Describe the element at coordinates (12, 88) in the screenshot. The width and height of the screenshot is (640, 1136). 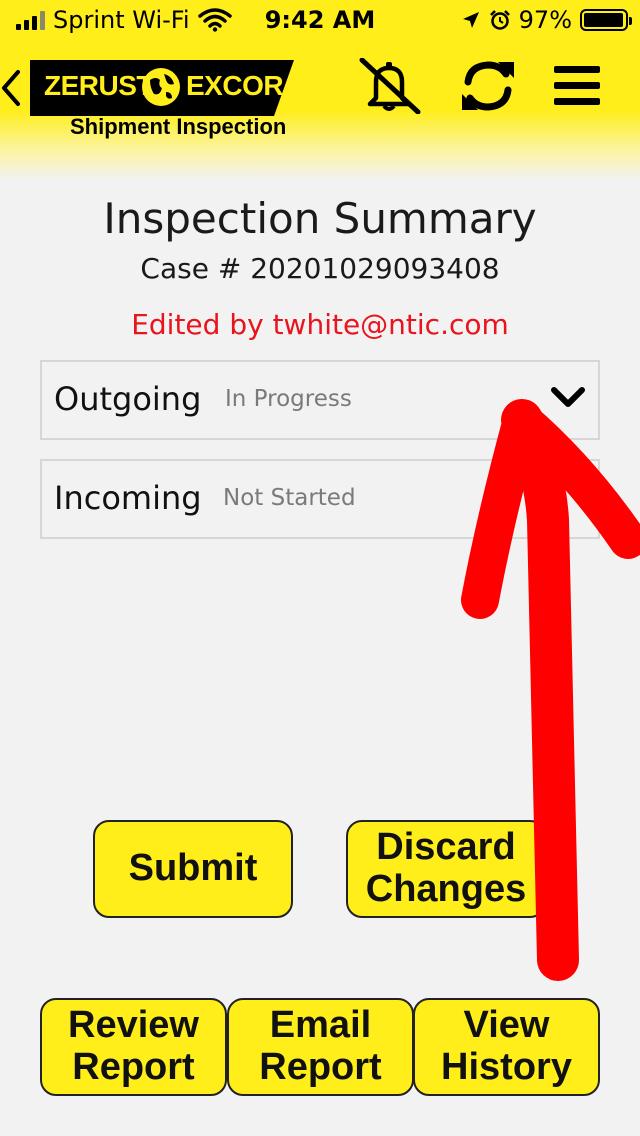
I see `back-icon` at that location.